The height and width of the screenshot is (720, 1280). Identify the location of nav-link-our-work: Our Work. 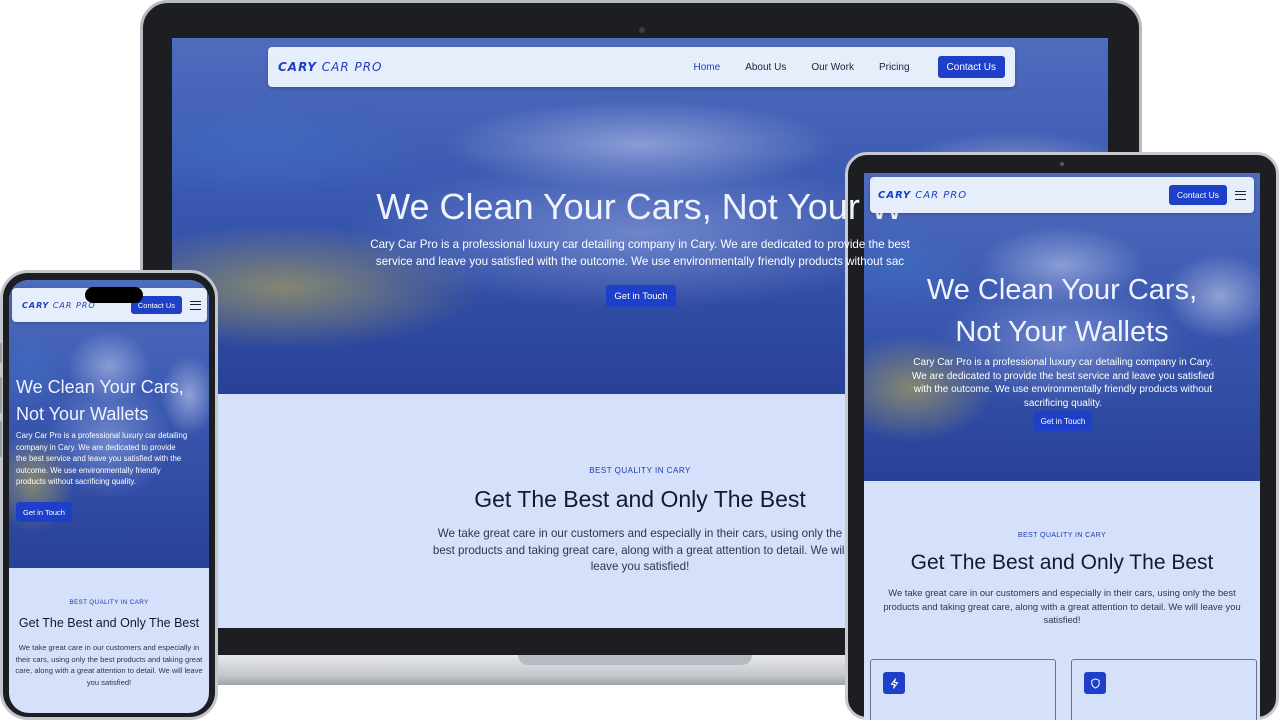
(832, 67).